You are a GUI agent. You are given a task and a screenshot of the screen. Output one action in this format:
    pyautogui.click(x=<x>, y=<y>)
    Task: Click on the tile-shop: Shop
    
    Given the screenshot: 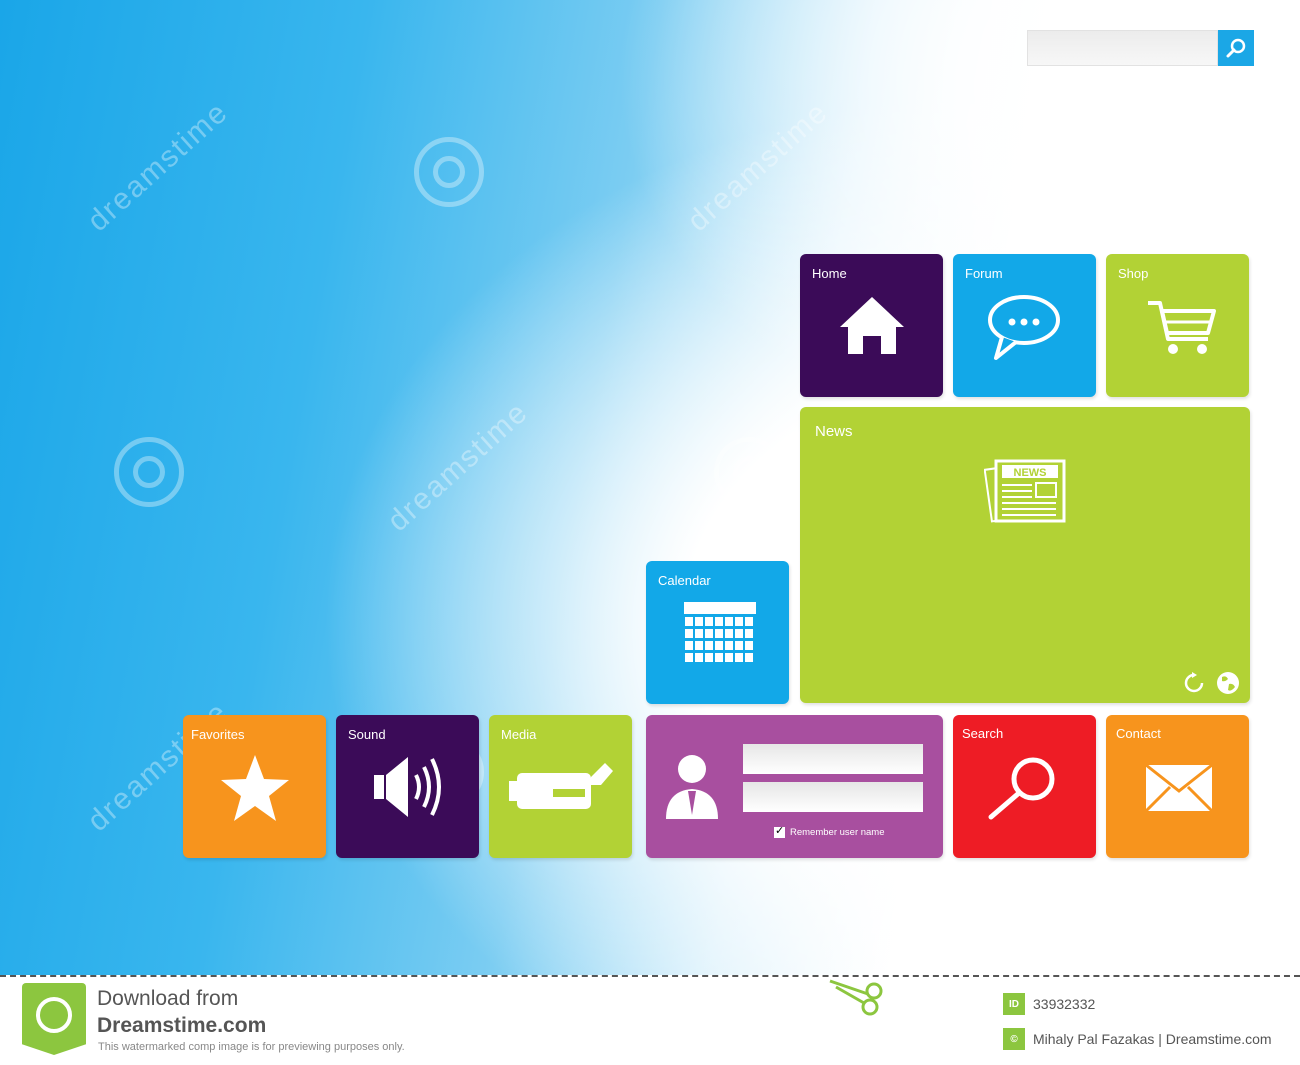 What is the action you would take?
    pyautogui.click(x=1177, y=325)
    